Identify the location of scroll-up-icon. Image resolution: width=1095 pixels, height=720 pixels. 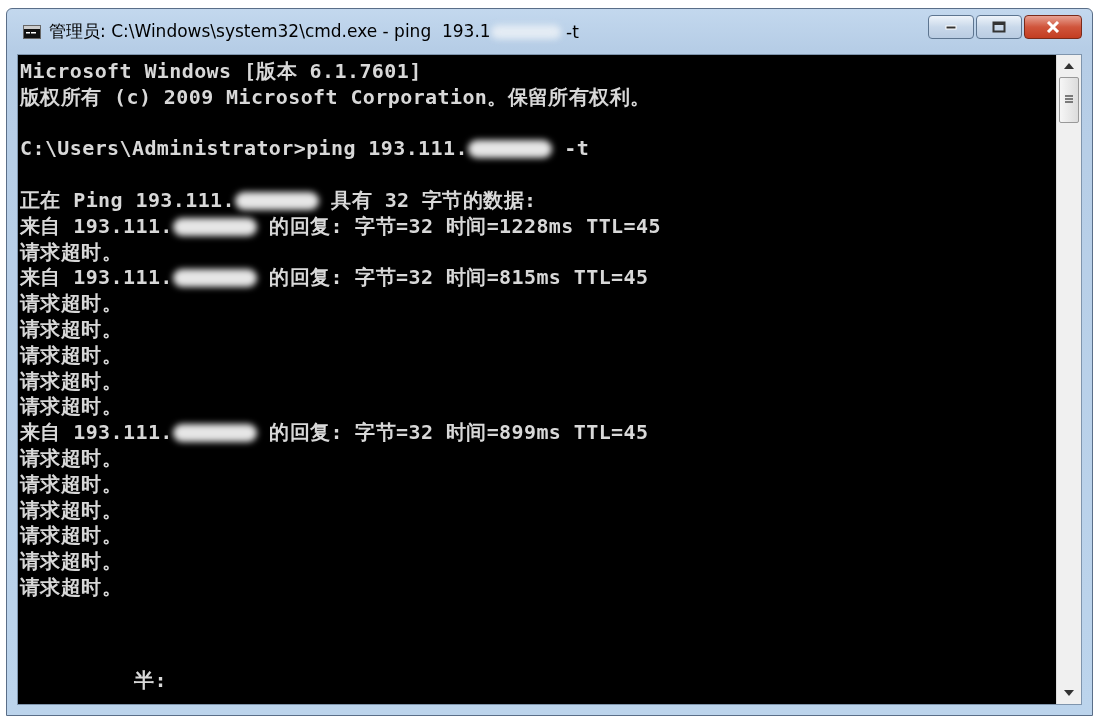
(1069, 66).